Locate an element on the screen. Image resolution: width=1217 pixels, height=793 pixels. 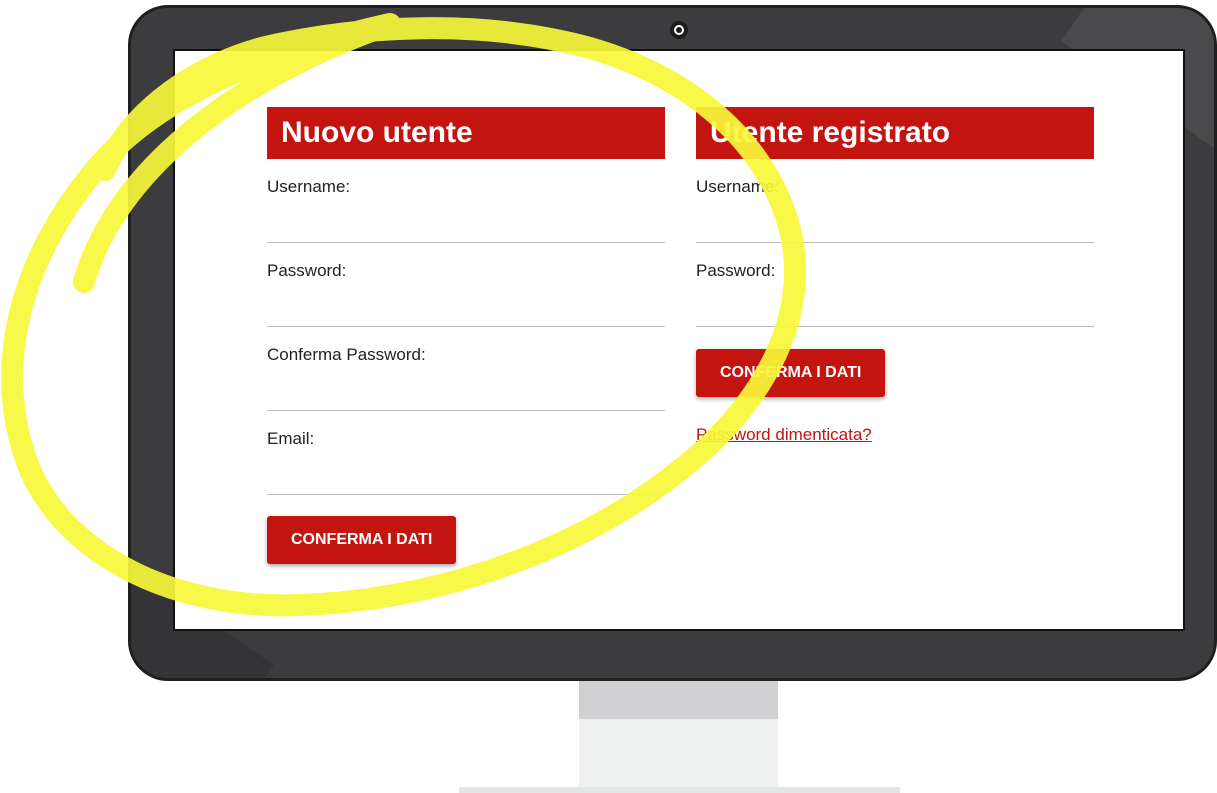
registered-user-username-field: Username: is located at coordinates (897, 201).